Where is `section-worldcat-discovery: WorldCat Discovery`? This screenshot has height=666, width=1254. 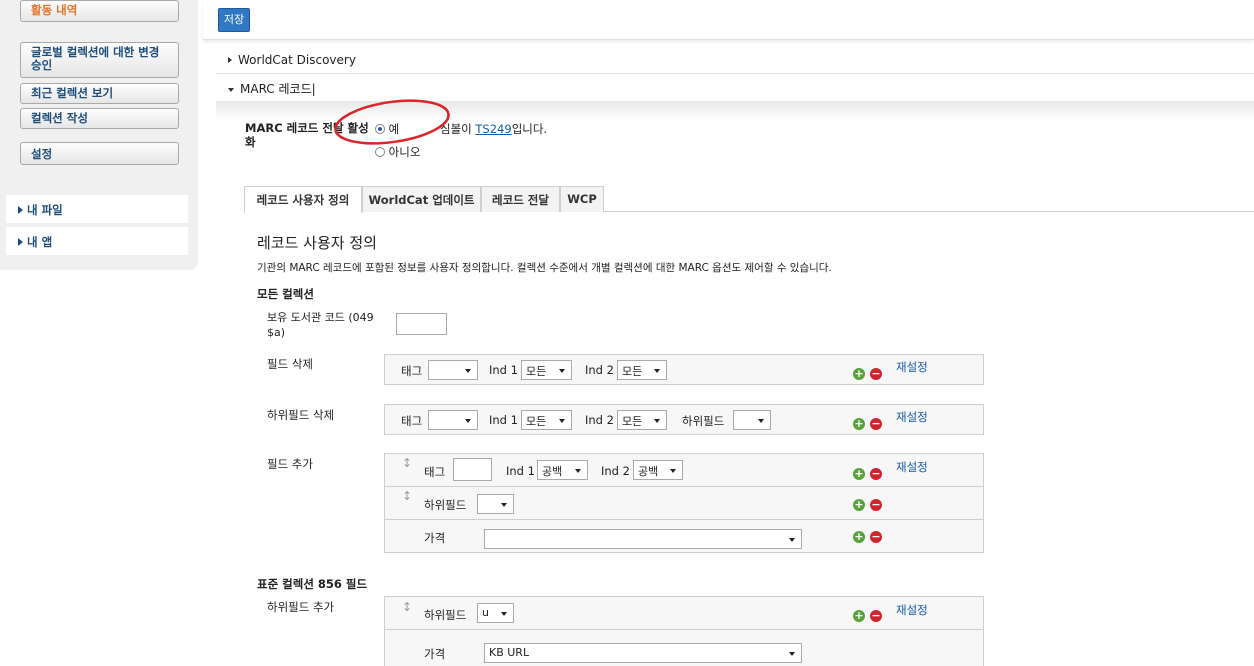
section-worldcat-discovery: WorldCat Discovery is located at coordinates (735, 61).